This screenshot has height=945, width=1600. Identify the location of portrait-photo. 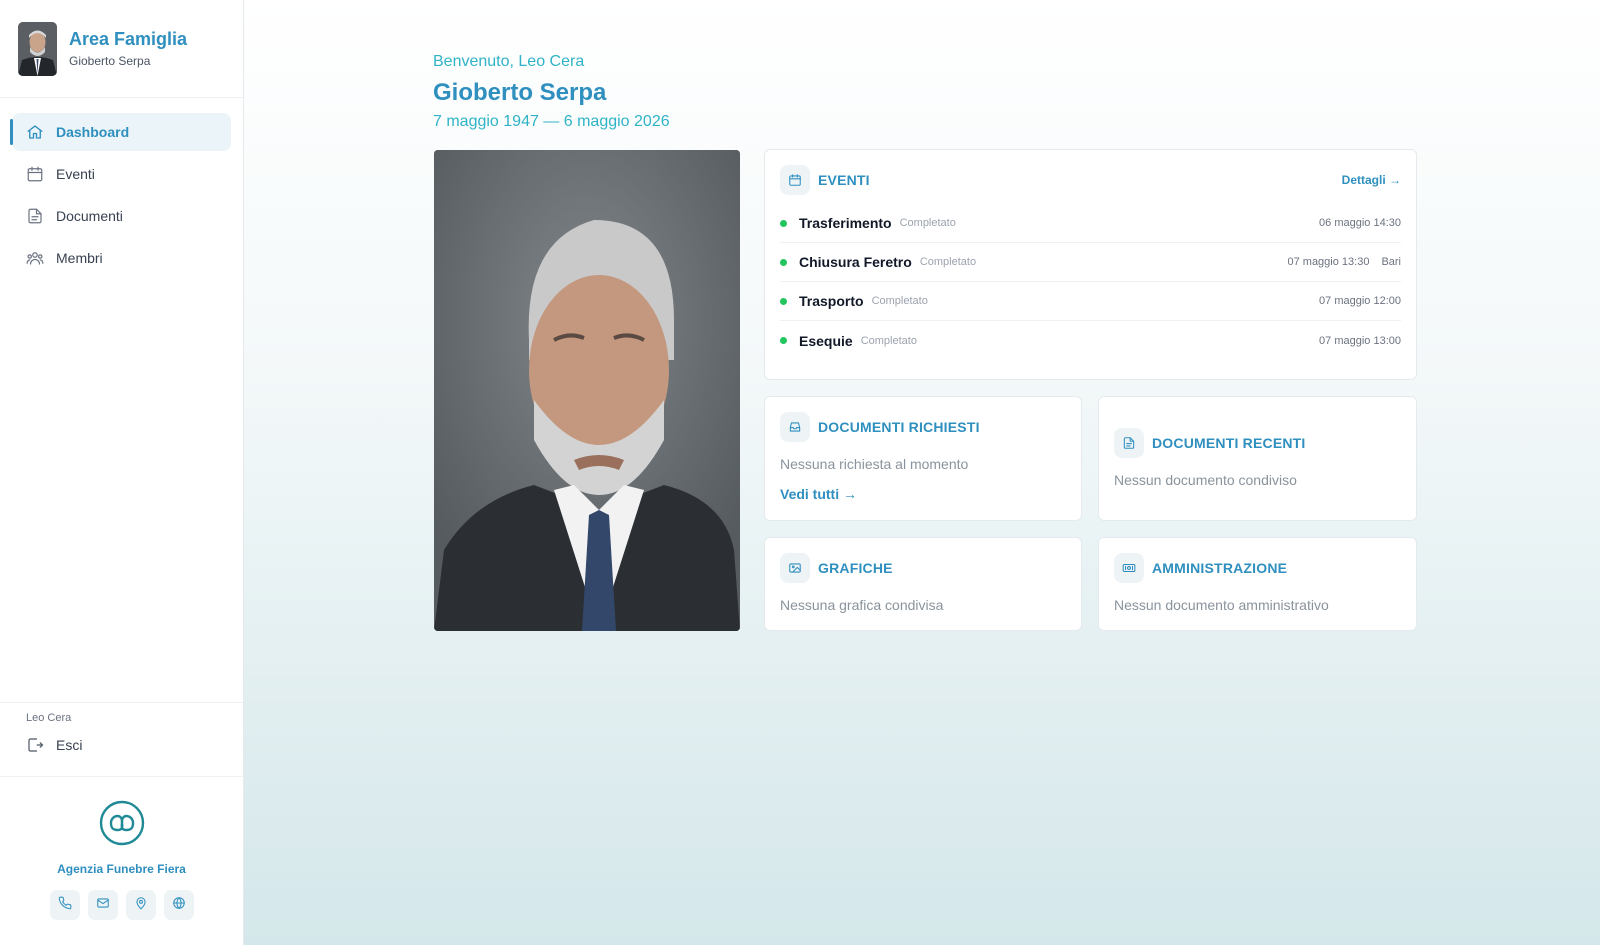
(587, 390).